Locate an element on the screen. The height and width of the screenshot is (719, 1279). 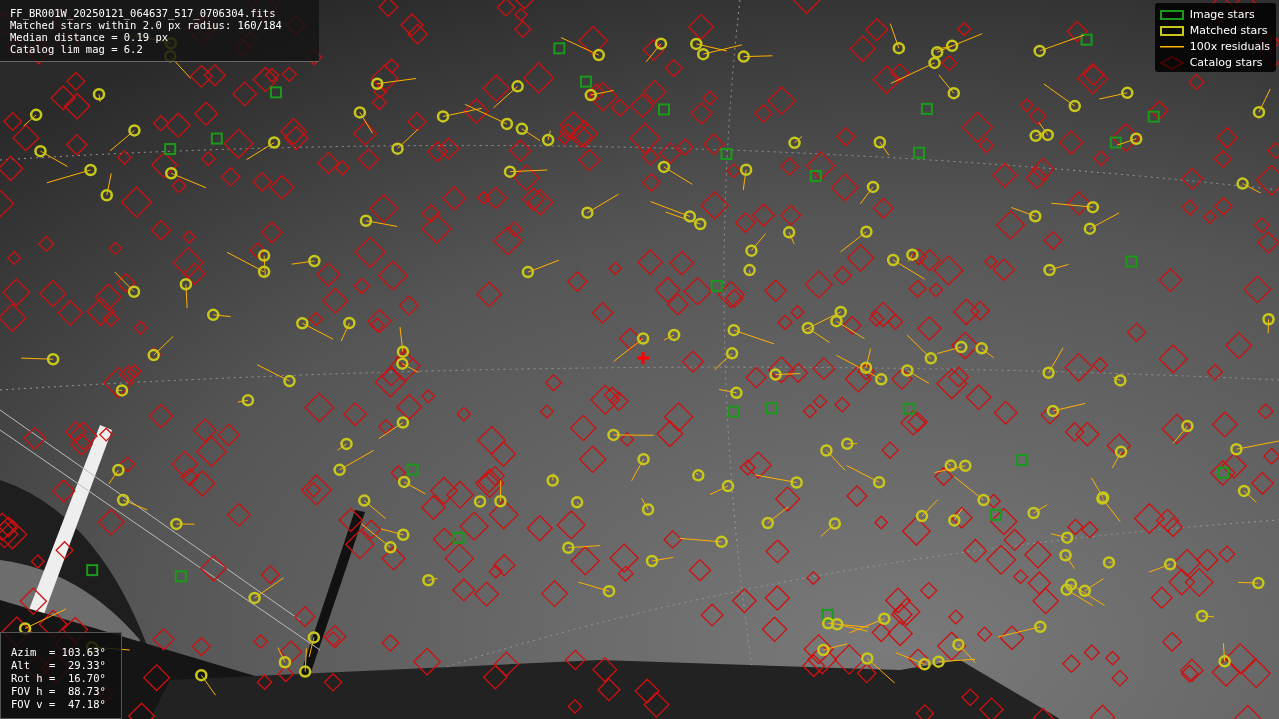
pointing-text: Rot h = 16.70° is located at coordinates (59, 678).